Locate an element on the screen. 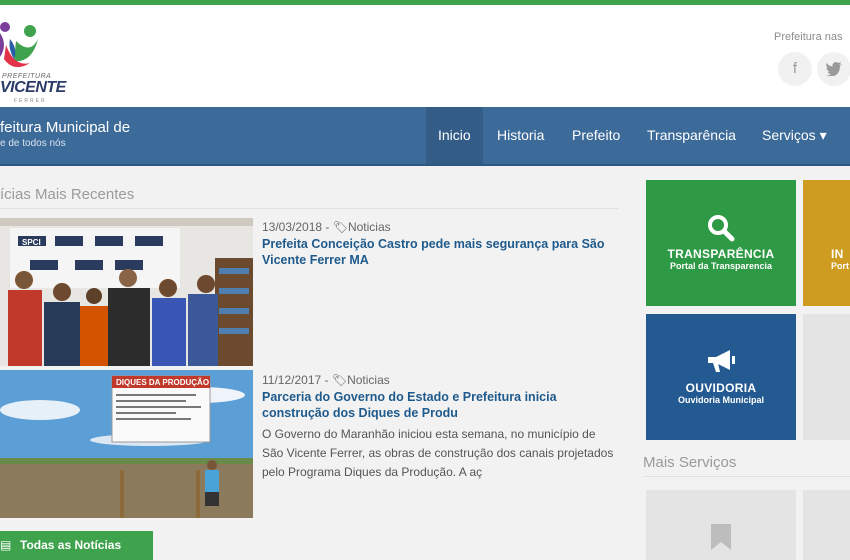 The width and height of the screenshot is (850, 560). news-meta-2: 11/12/2017 - 🏷Noticias is located at coordinates (326, 380).